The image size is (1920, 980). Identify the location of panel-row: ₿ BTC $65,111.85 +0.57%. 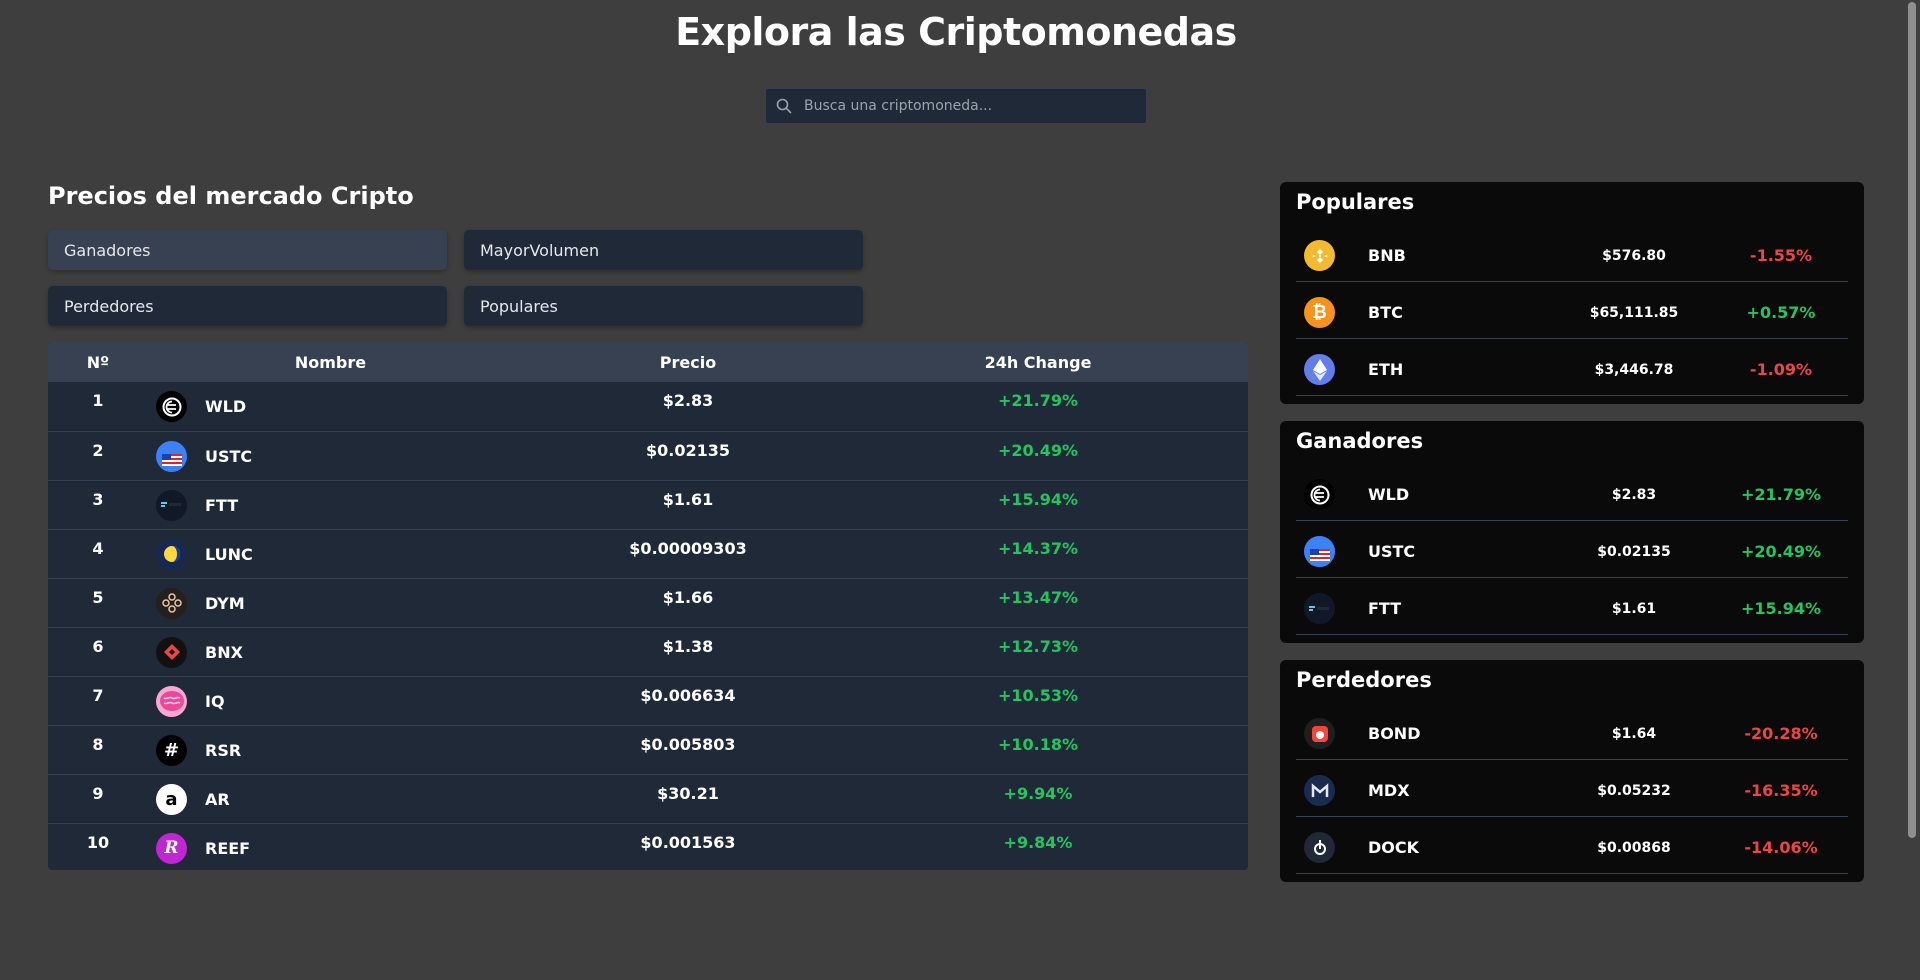
(1572, 313).